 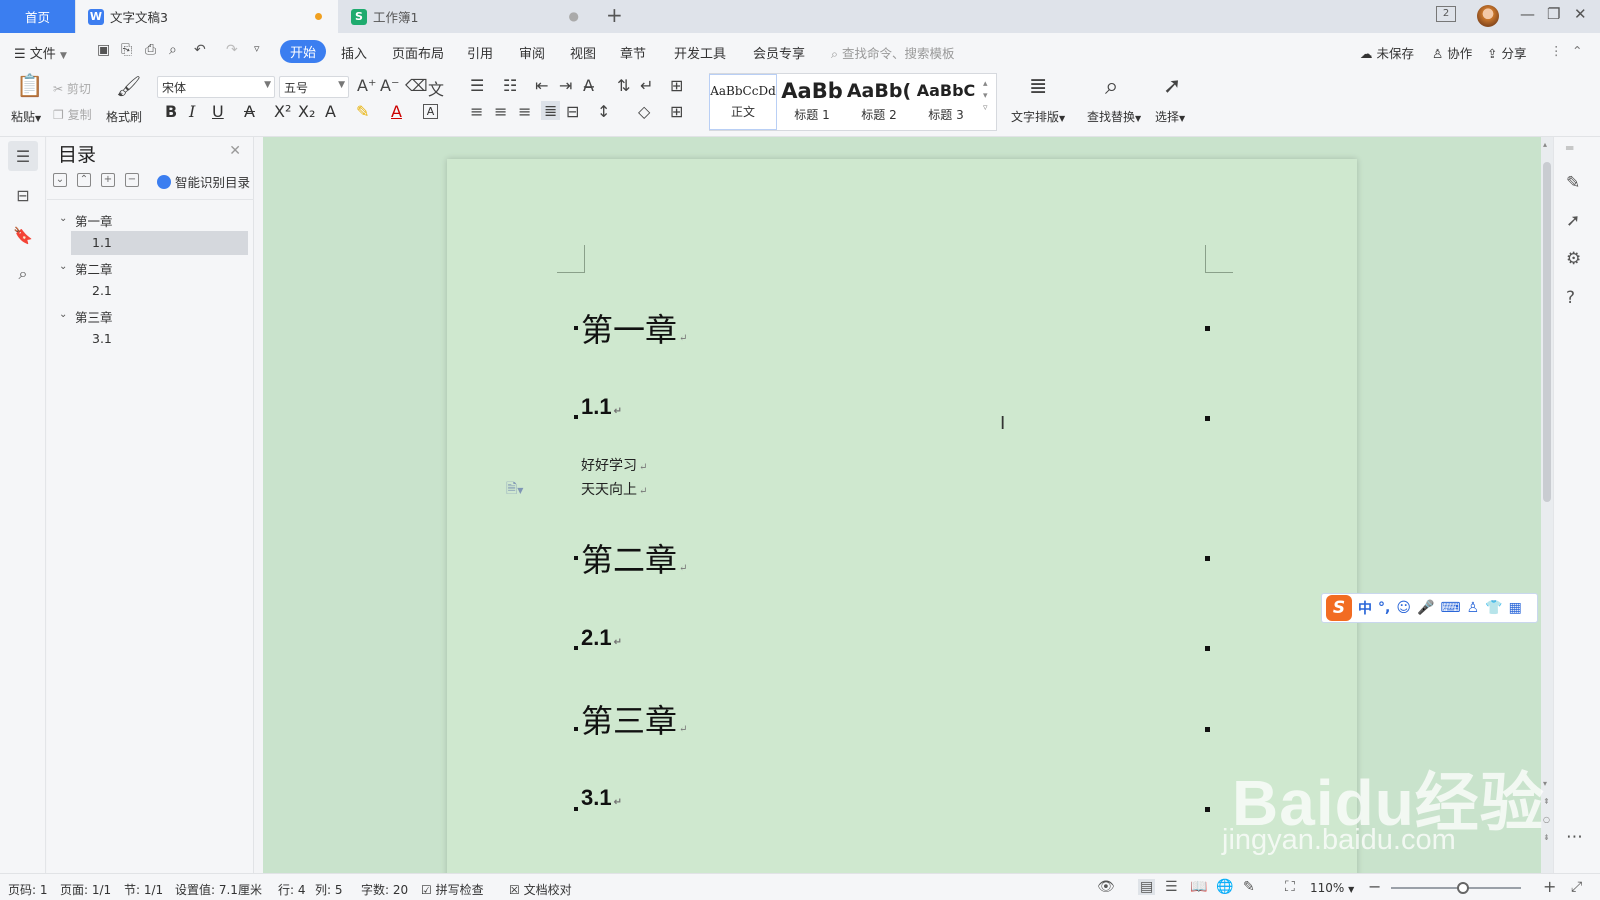 What do you see at coordinates (249, 111) in the screenshot?
I see `strikethrough-icon: A` at bounding box center [249, 111].